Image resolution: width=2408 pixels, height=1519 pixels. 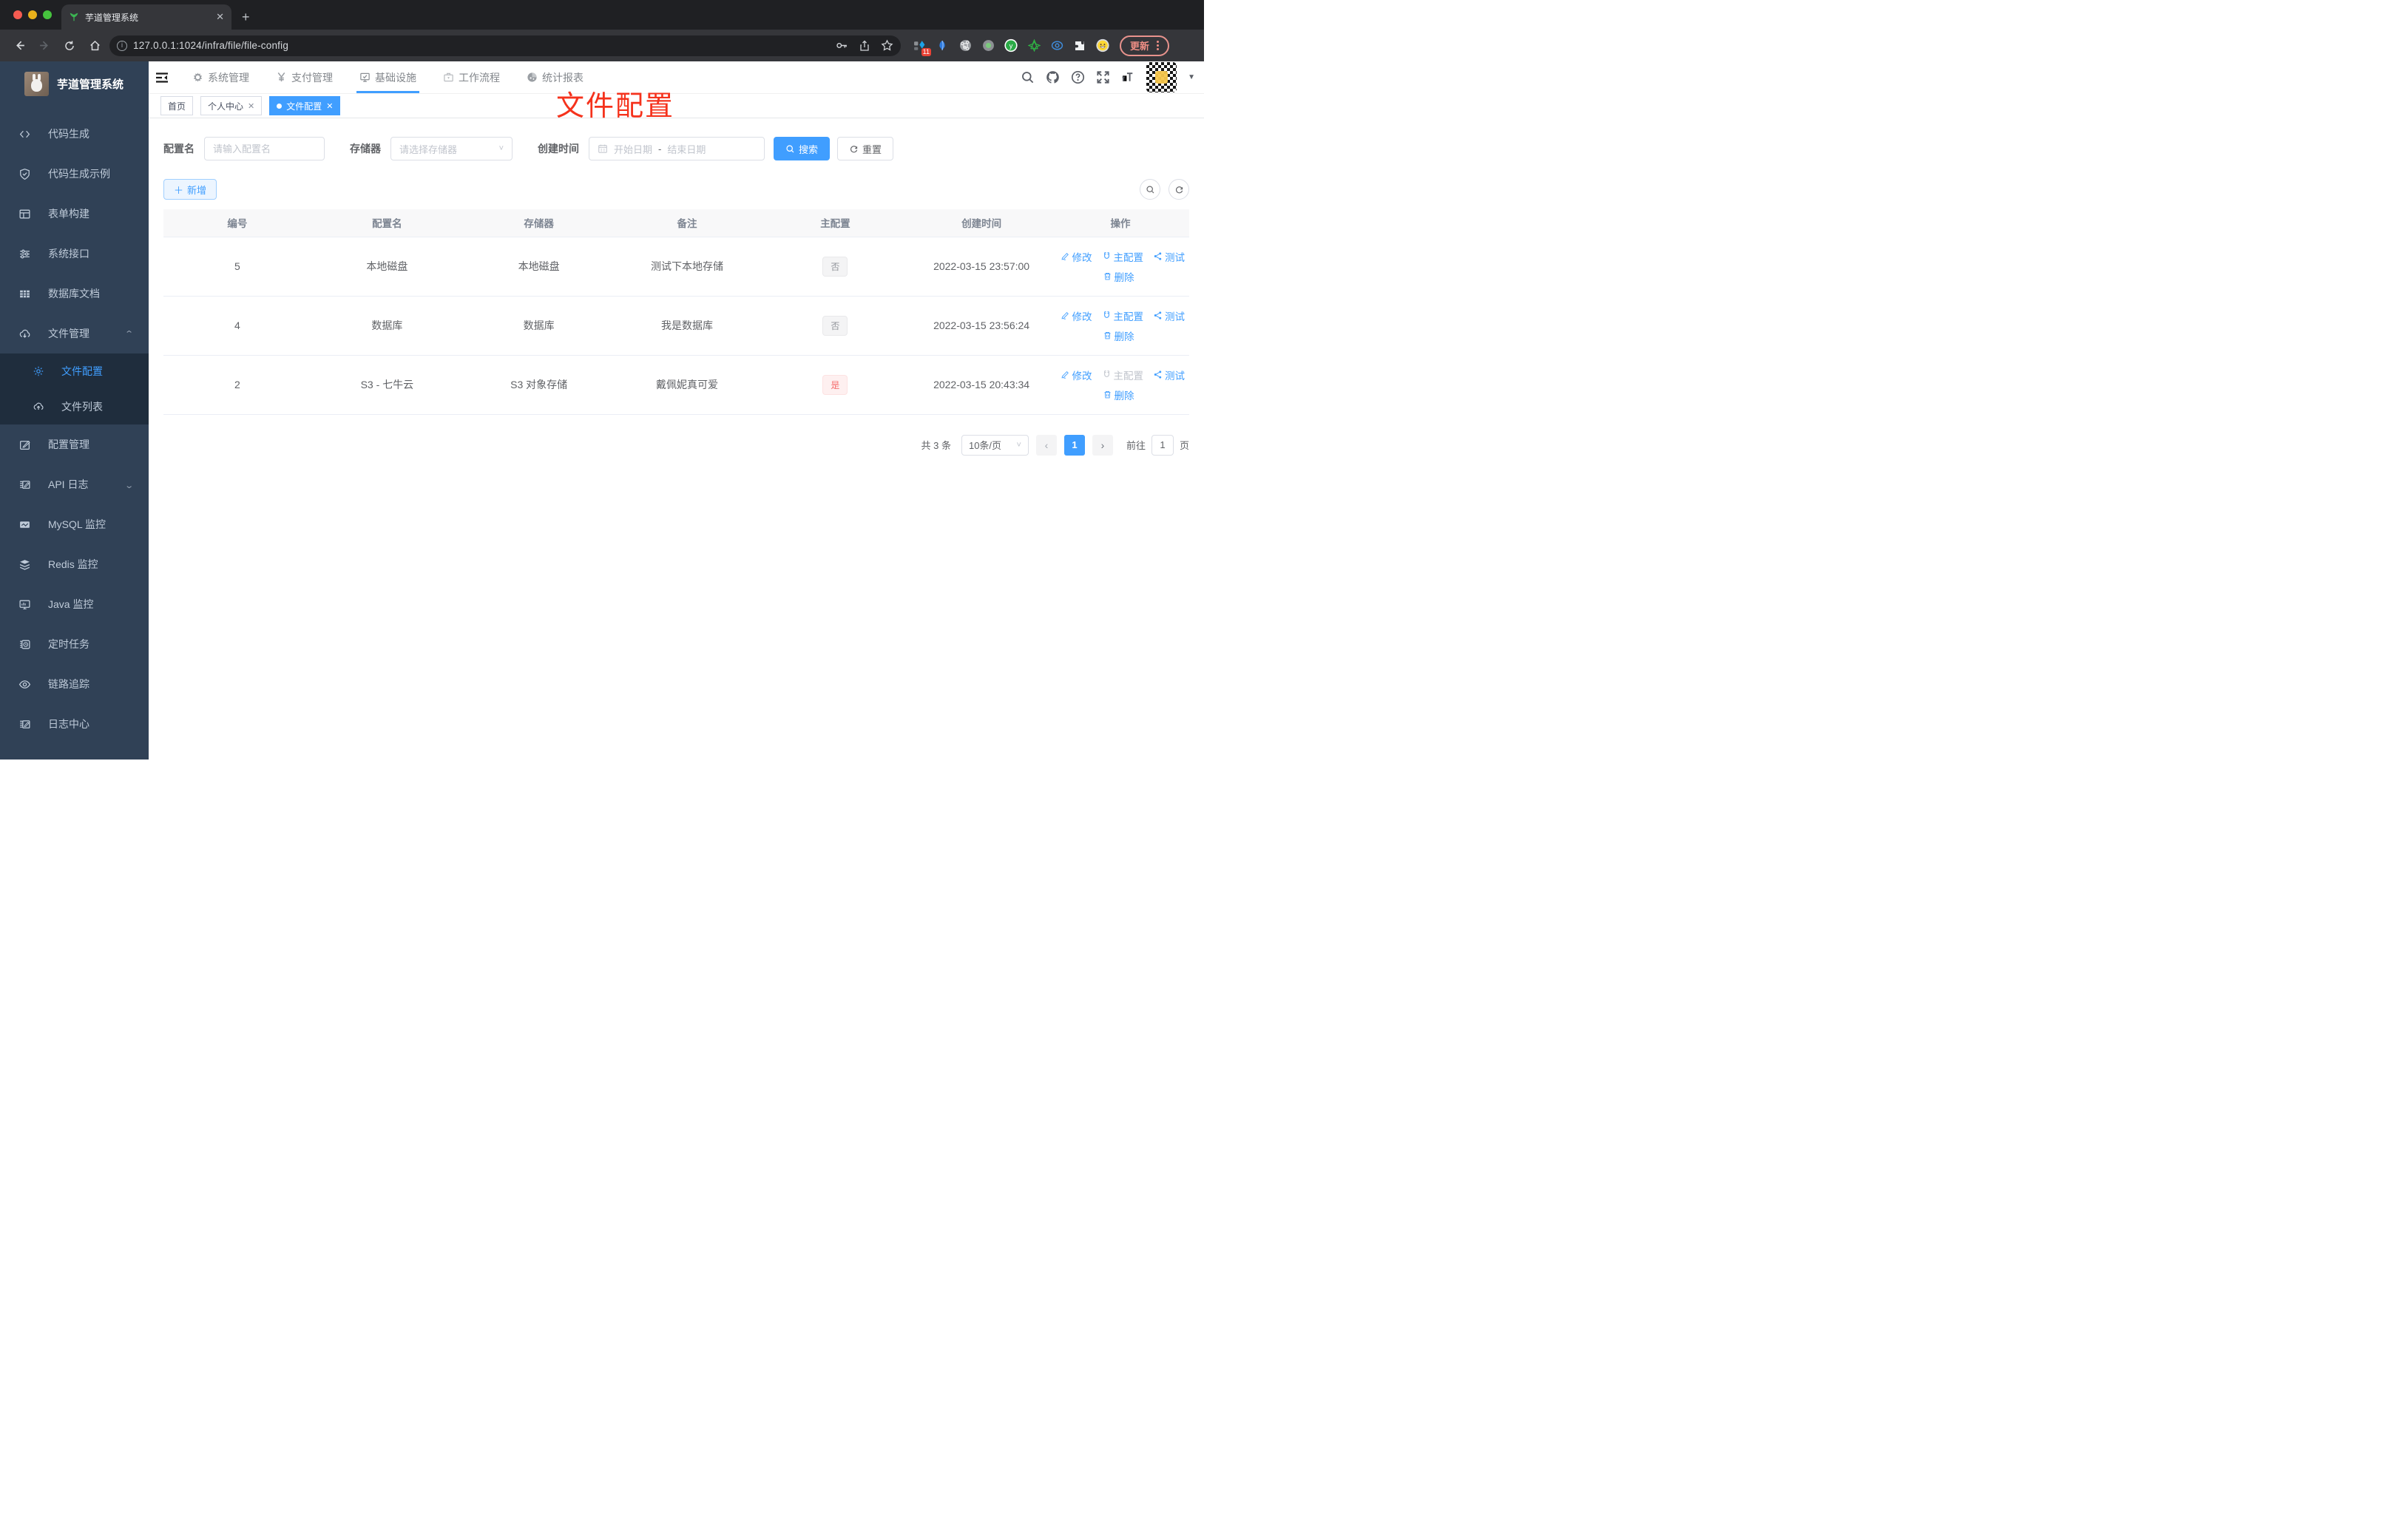 What do you see at coordinates (1034, 46) in the screenshot?
I see `extension-star-icon` at bounding box center [1034, 46].